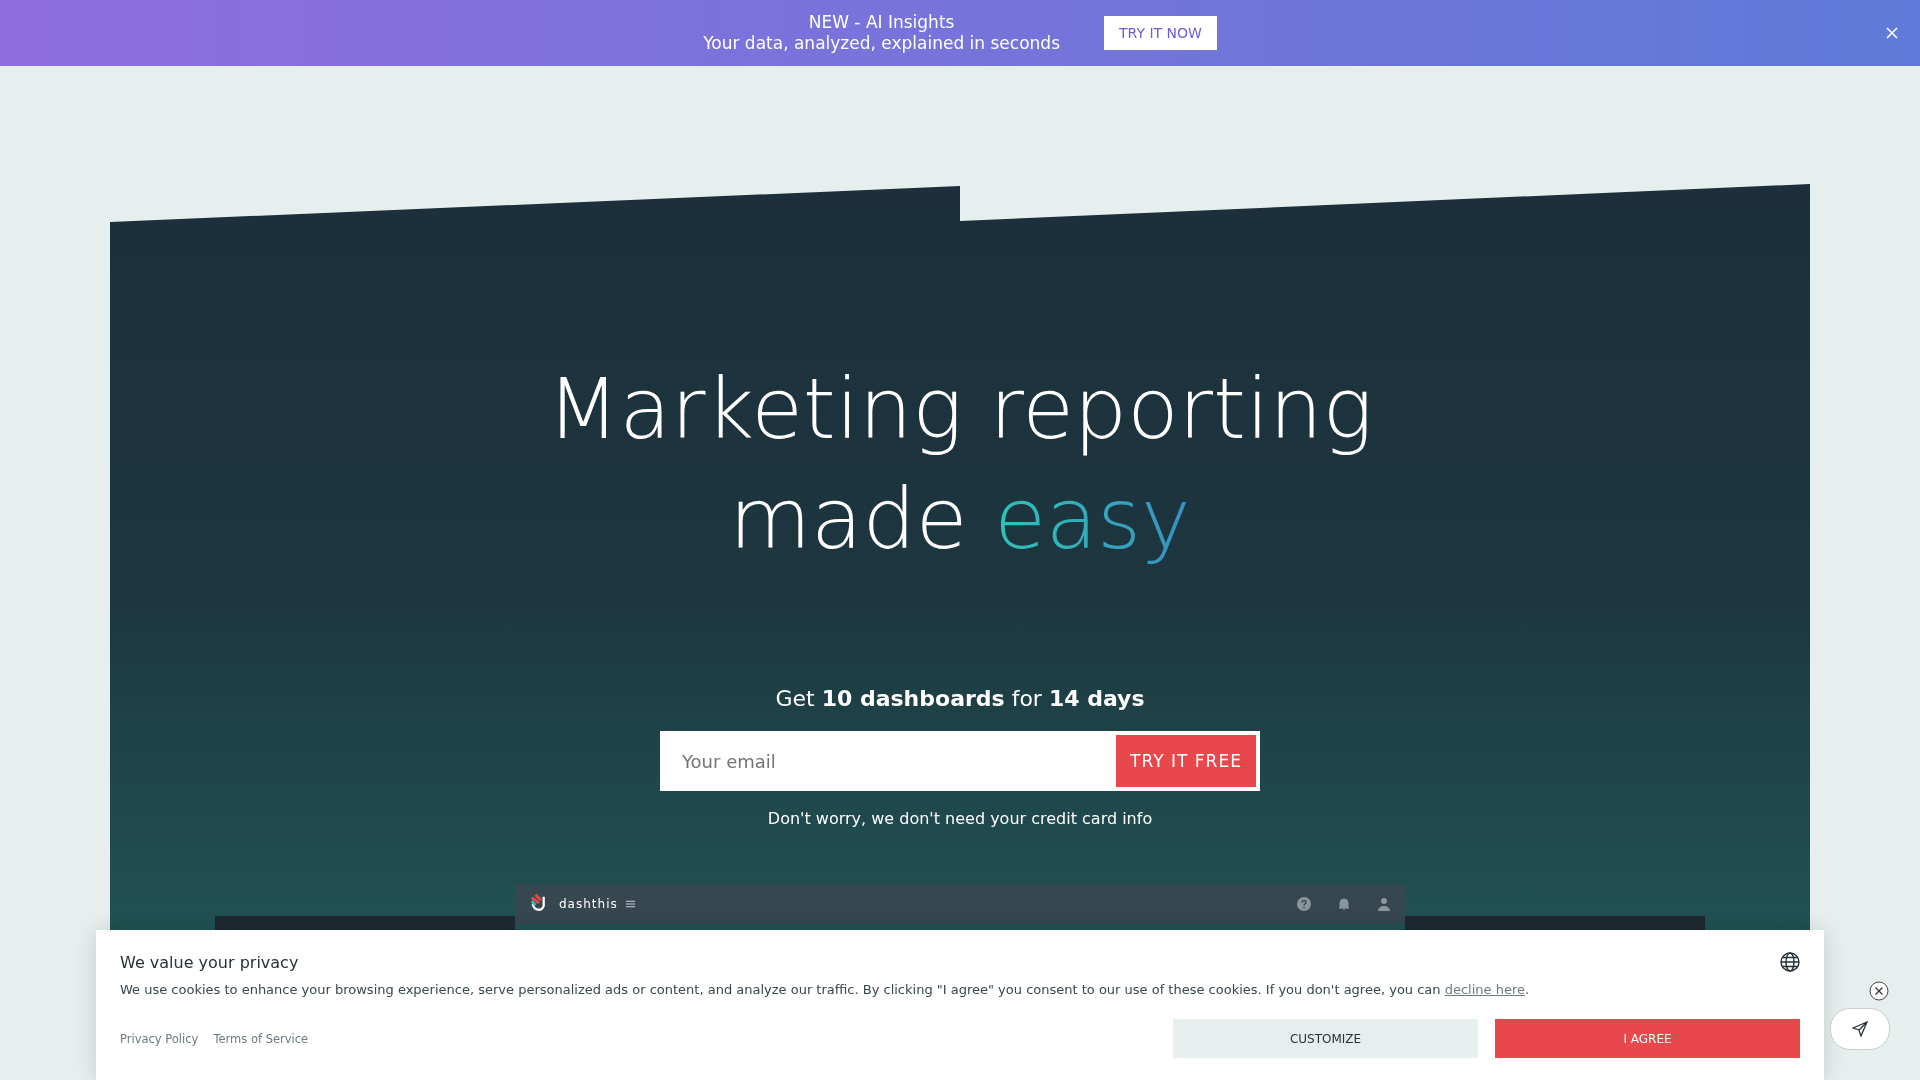 The height and width of the screenshot is (1080, 1920). Describe the element at coordinates (588, 904) in the screenshot. I see `brand-name: dashthis` at that location.